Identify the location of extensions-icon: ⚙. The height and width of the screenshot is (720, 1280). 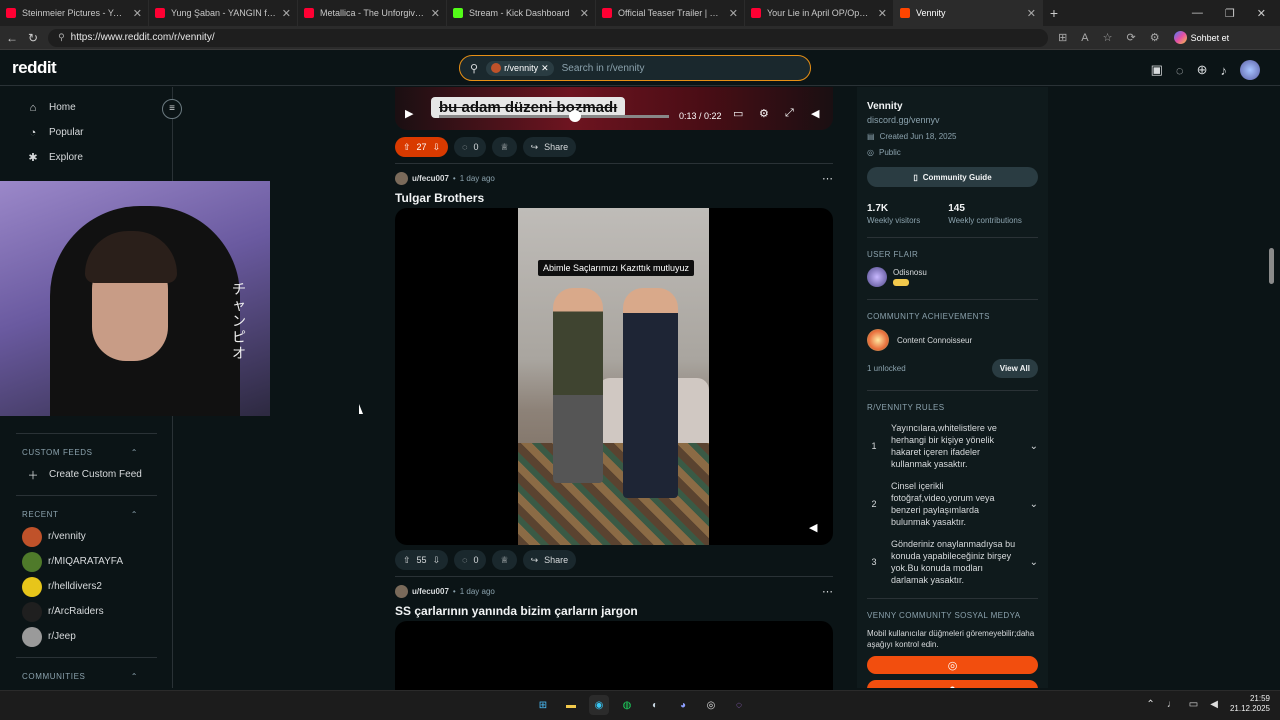
(1155, 37).